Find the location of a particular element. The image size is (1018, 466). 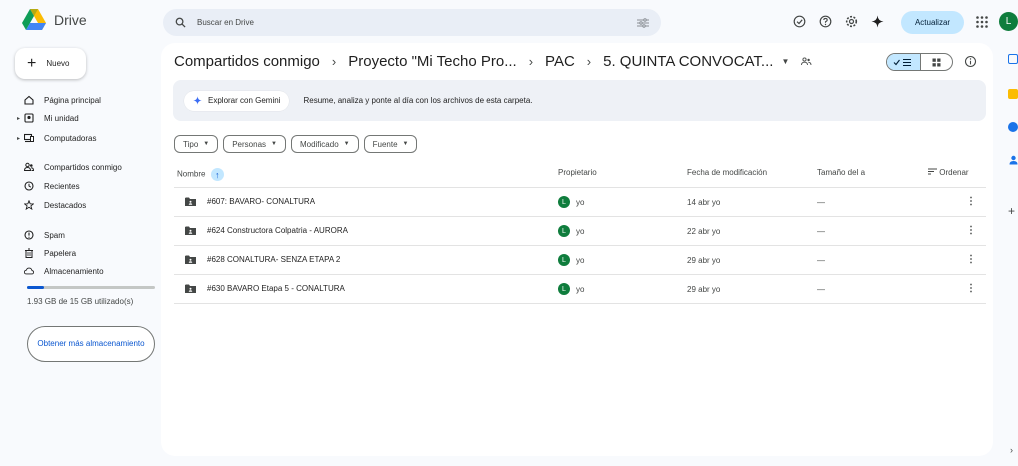

shared-folder-icon is located at coordinates (190, 201).